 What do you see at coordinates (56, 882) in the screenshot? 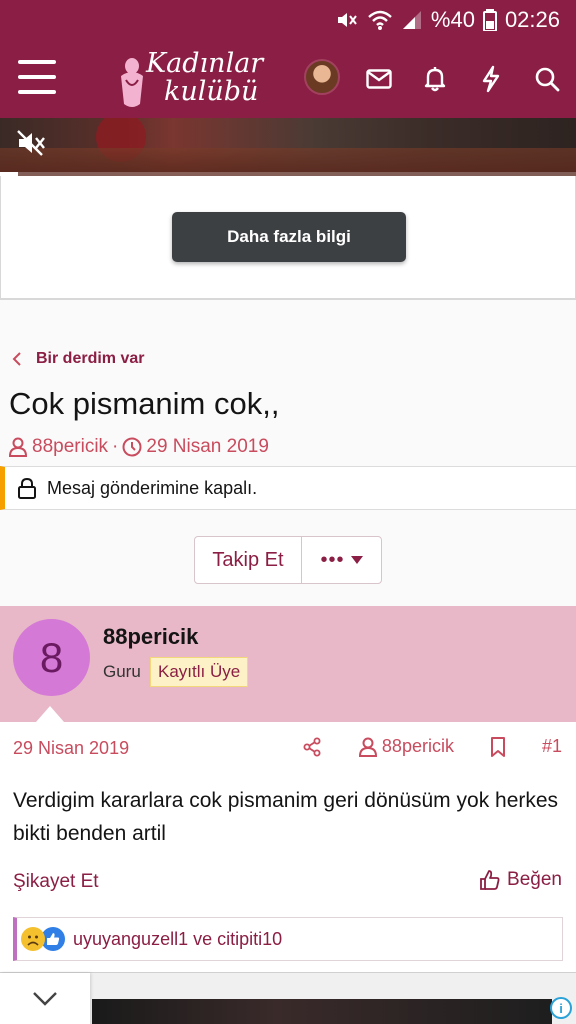
I see `report-link: Şikayet Et` at bounding box center [56, 882].